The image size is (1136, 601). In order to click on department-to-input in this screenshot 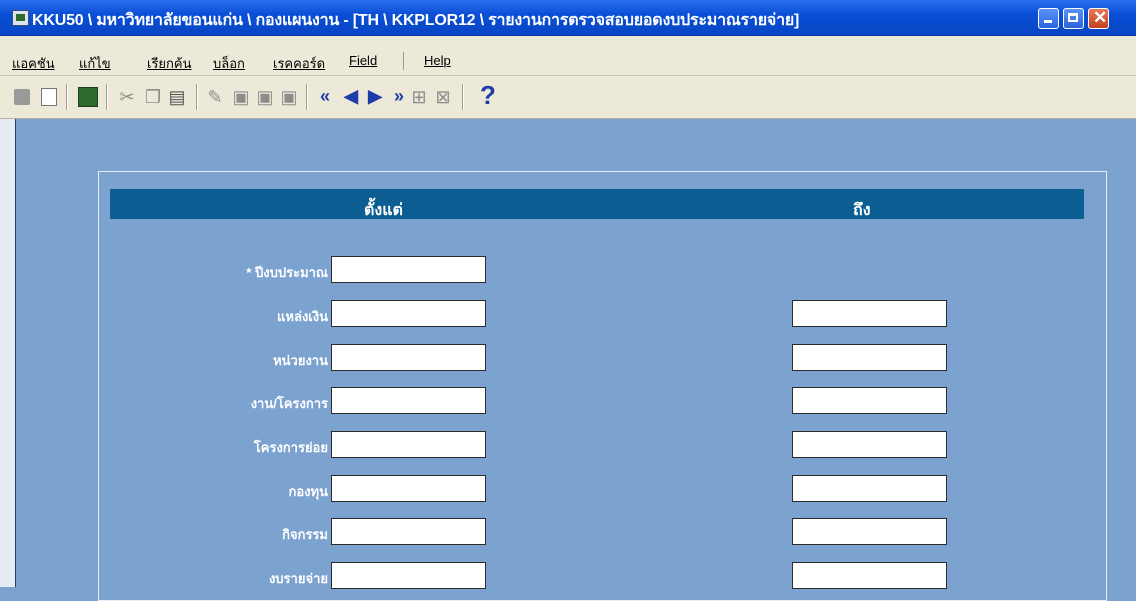, I will do `click(869, 357)`.